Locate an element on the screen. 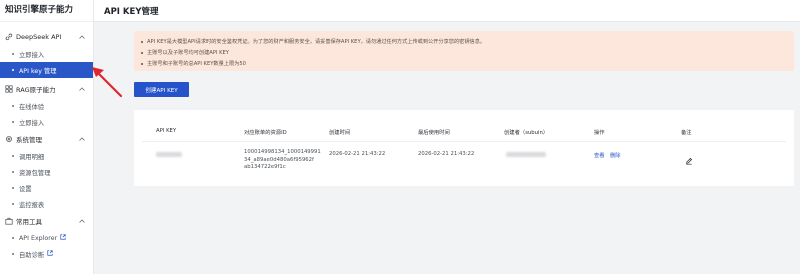 This screenshot has width=800, height=274. notice-line: 主账号和子账号的总API KEY数量上限为50 is located at coordinates (193, 63).